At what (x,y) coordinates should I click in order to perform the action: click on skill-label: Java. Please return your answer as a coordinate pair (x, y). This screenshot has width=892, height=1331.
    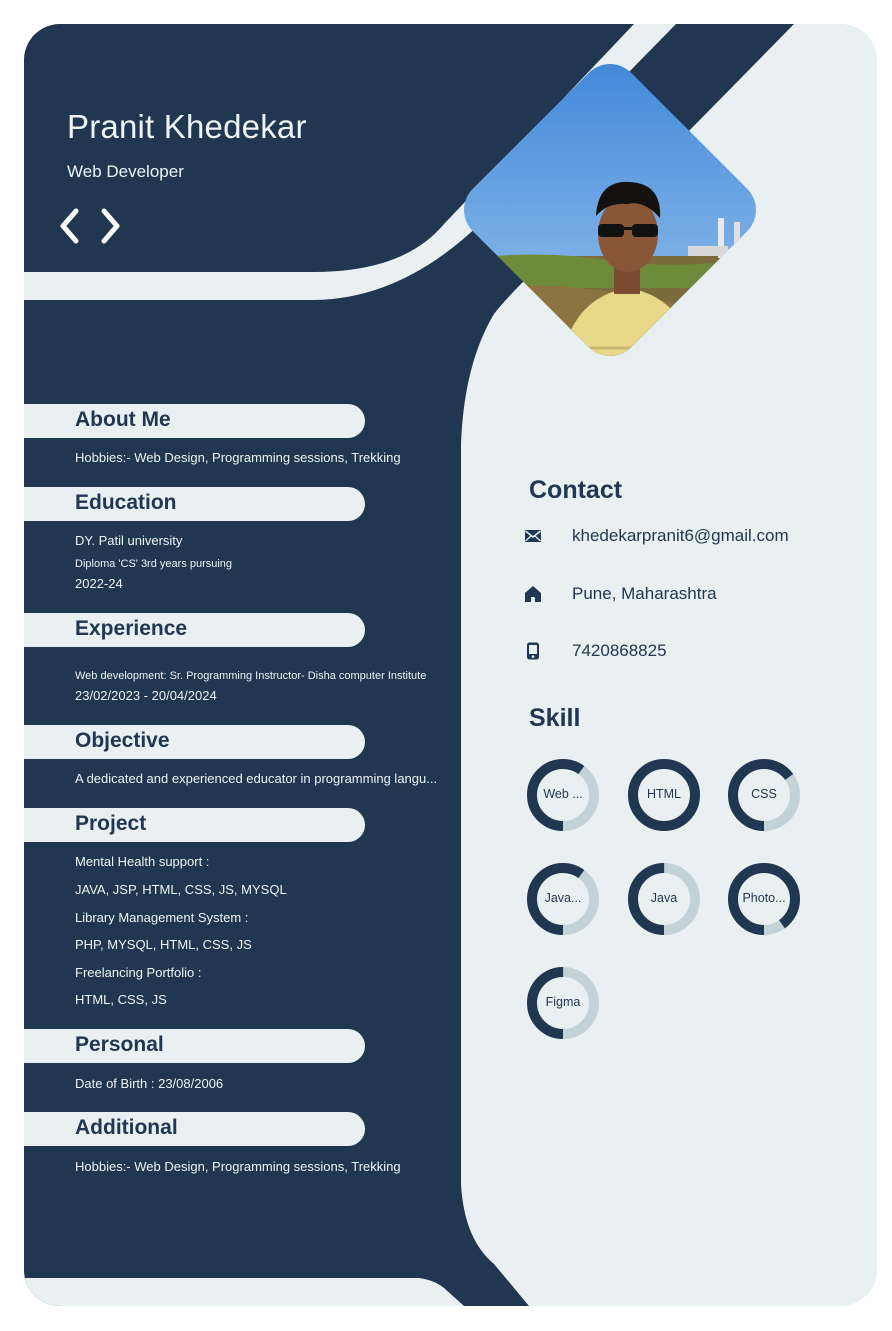
    Looking at the image, I should click on (664, 898).